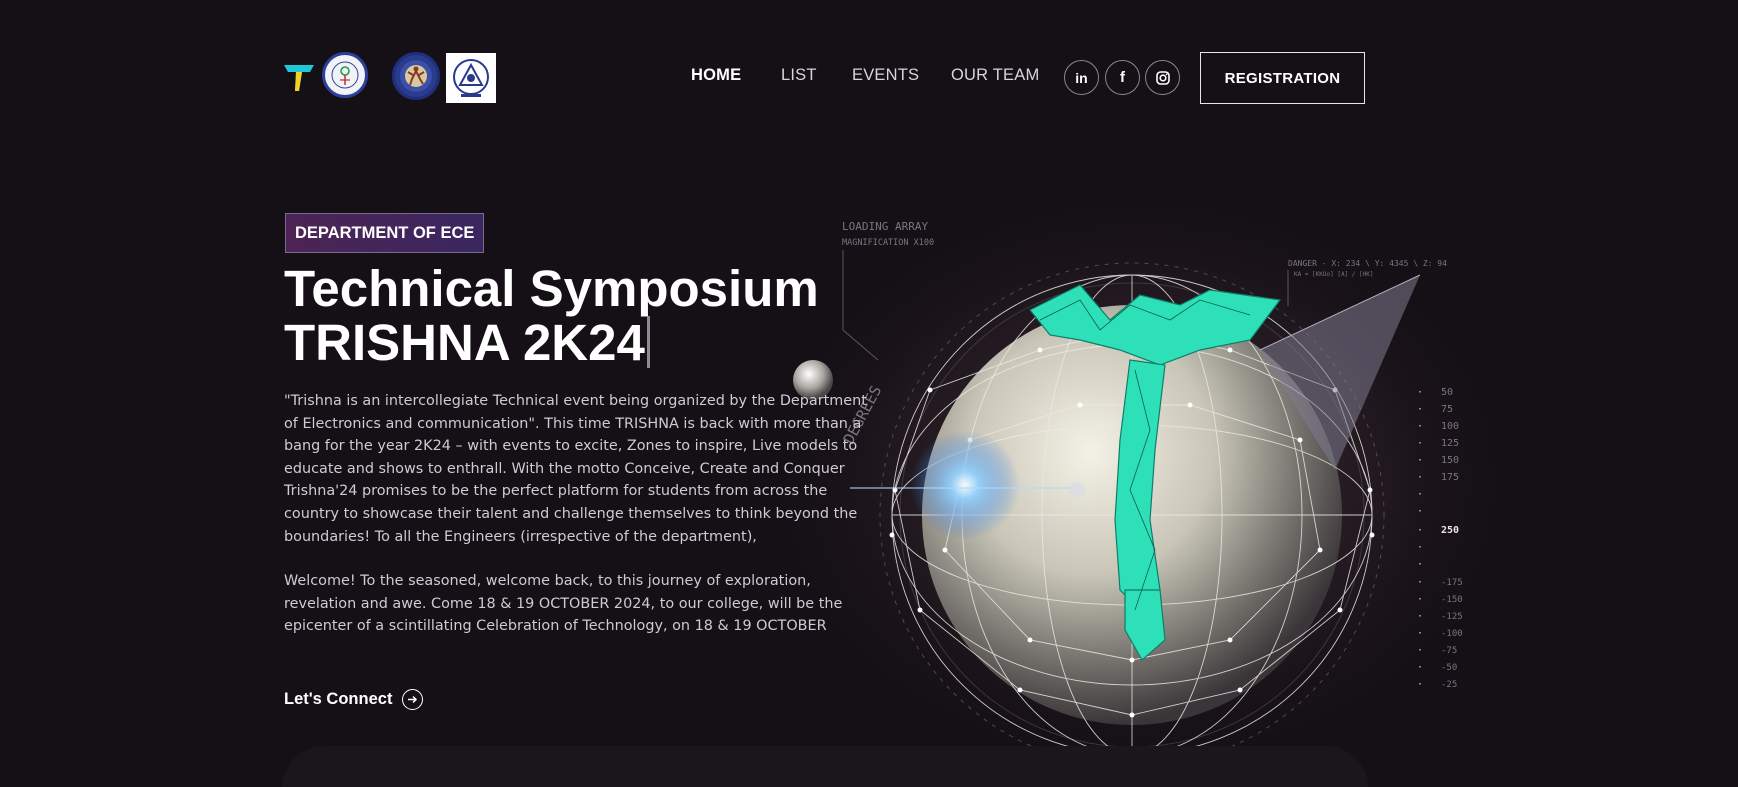 The width and height of the screenshot is (1738, 787). Describe the element at coordinates (1367, 263) in the screenshot. I see `hud-danger-label: DANGER - X: 234 \ Y: 4345 \ Z: 94` at that location.